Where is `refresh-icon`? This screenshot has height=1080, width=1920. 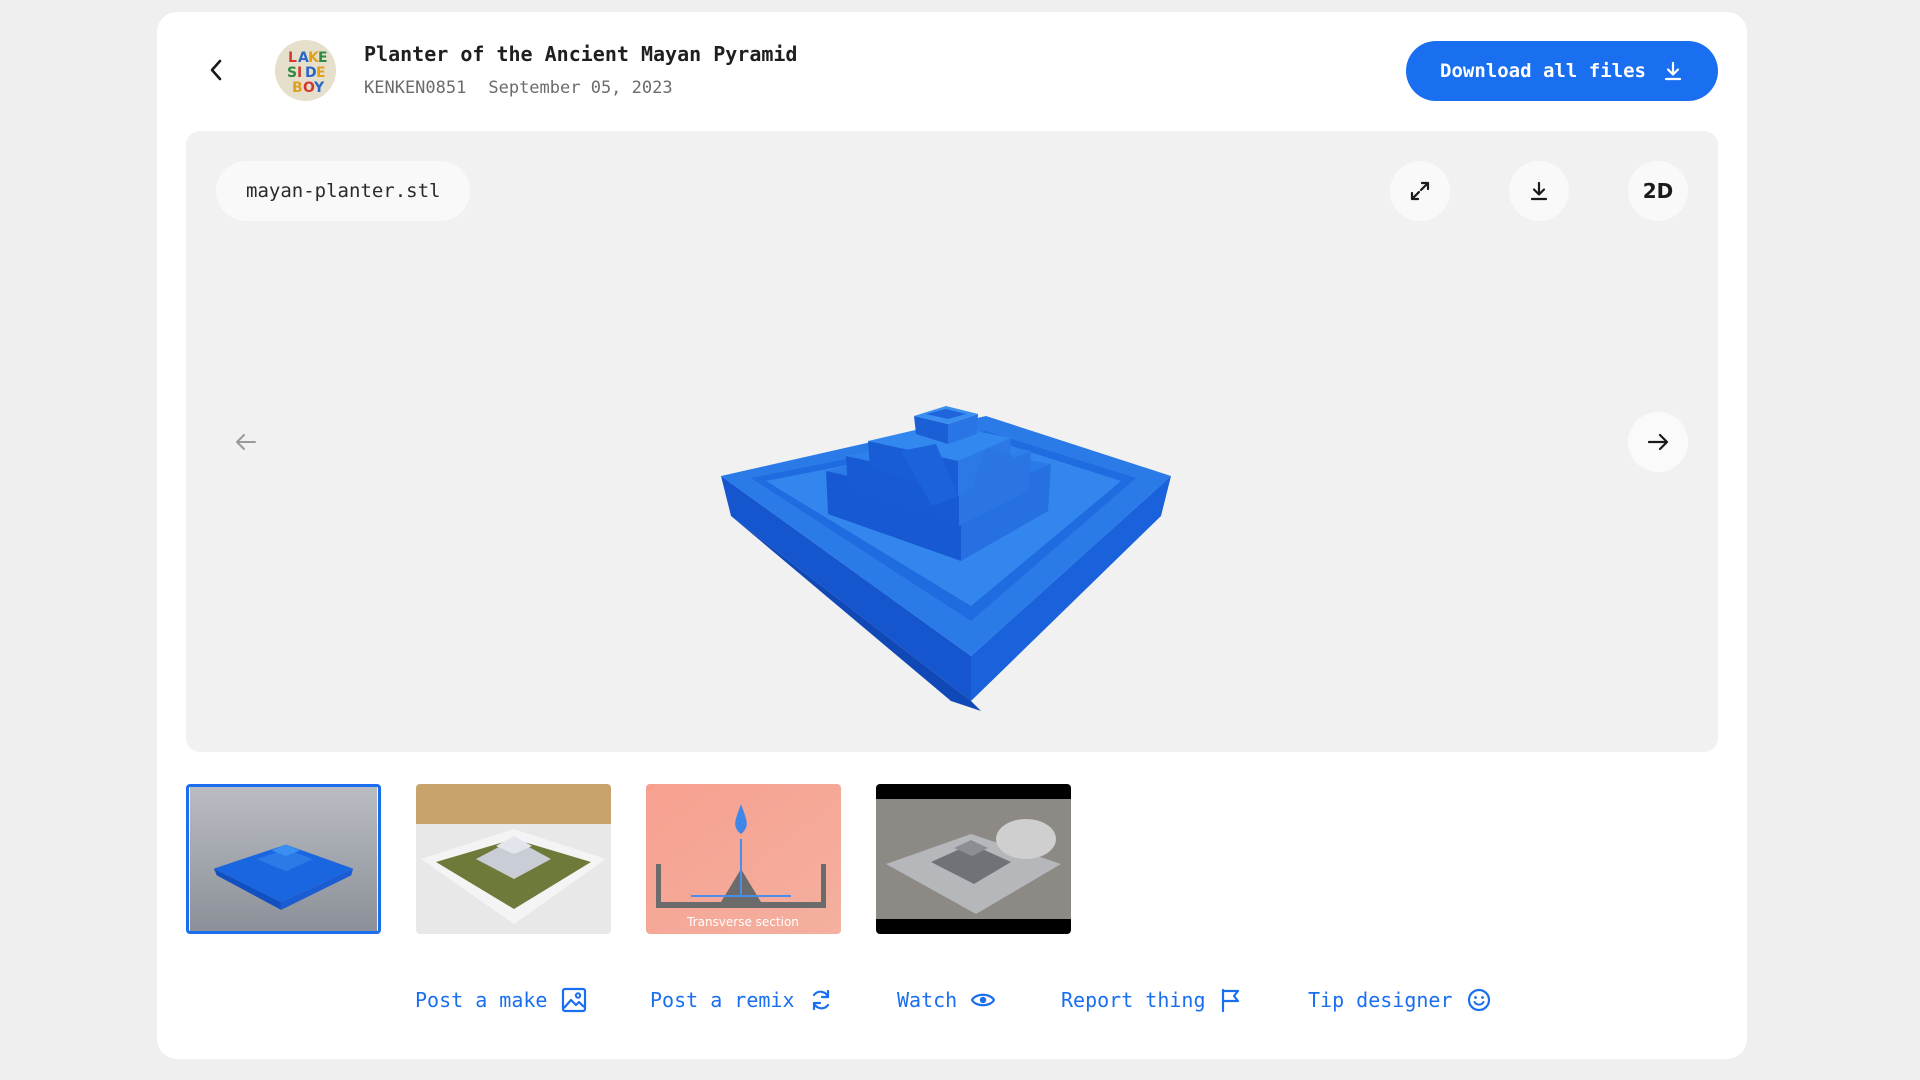
refresh-icon is located at coordinates (820, 1000).